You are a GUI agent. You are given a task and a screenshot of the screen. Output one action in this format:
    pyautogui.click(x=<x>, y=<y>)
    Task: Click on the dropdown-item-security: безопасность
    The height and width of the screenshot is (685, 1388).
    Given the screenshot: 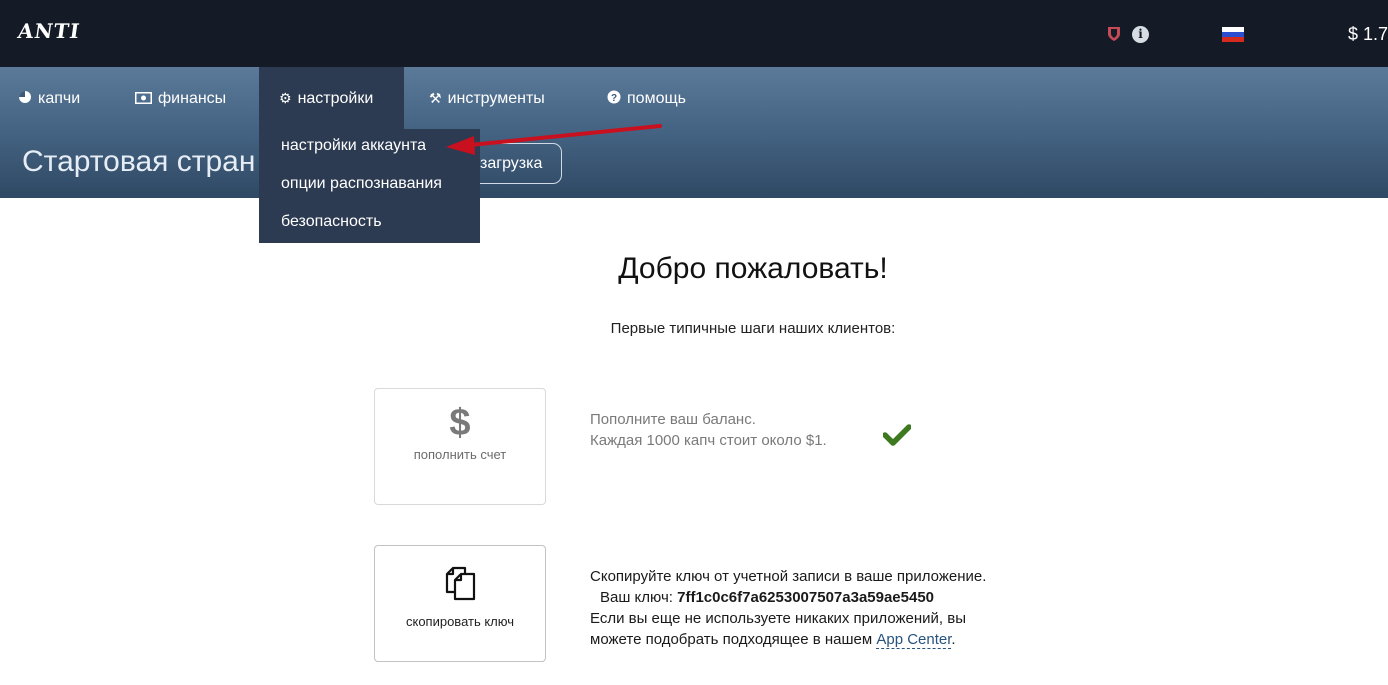 What is the action you would take?
    pyautogui.click(x=331, y=222)
    